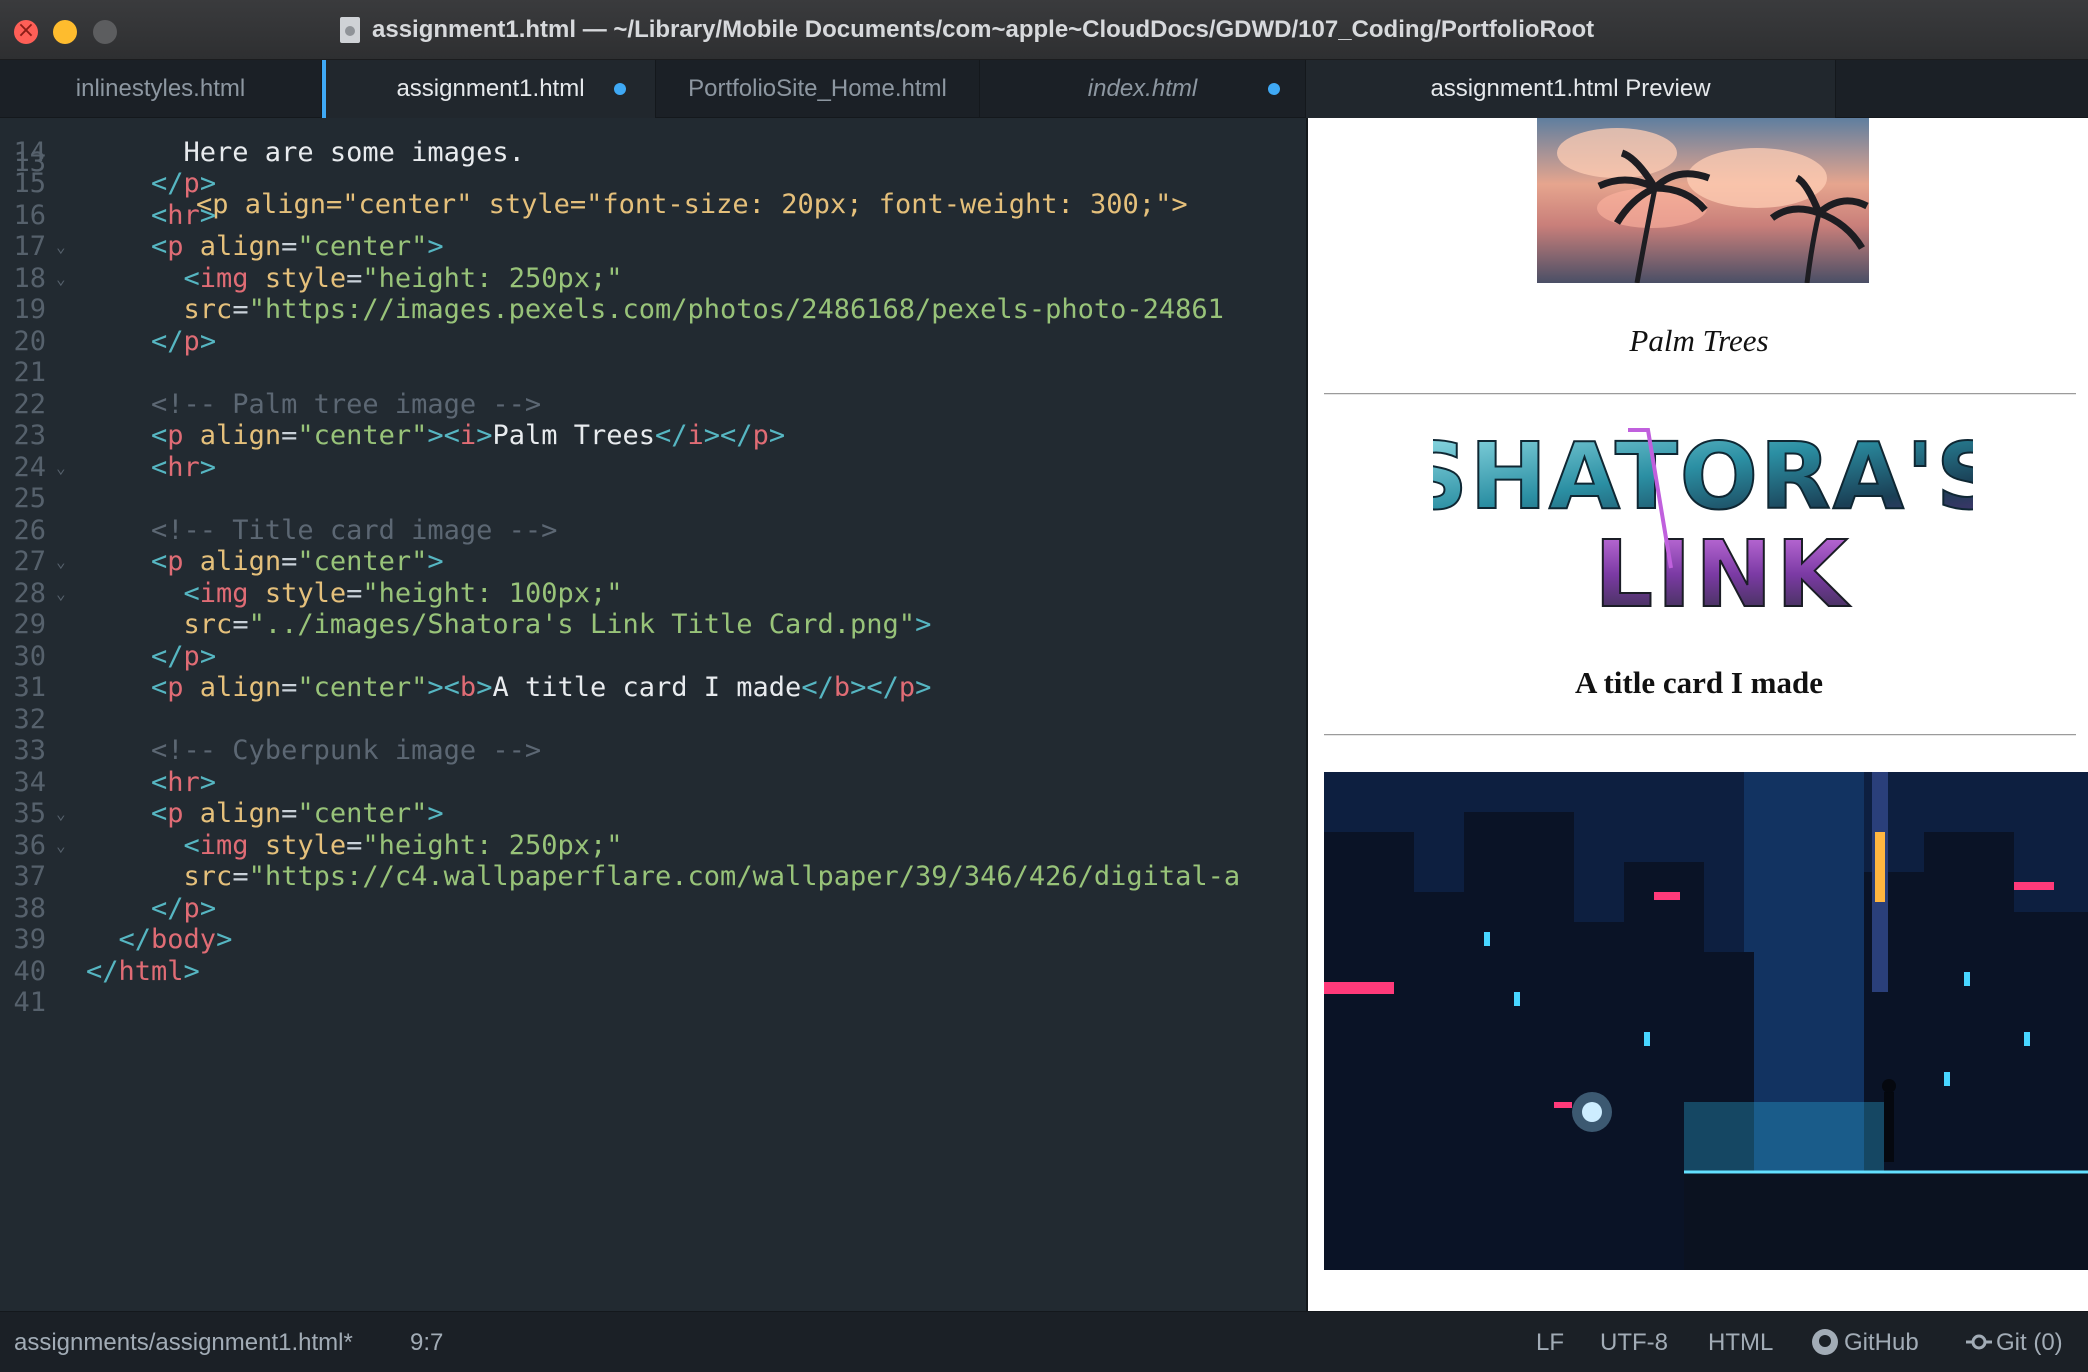 The width and height of the screenshot is (2088, 1372). I want to click on tab-assignment1-preview: assignment1.html Preview, so click(1571, 89).